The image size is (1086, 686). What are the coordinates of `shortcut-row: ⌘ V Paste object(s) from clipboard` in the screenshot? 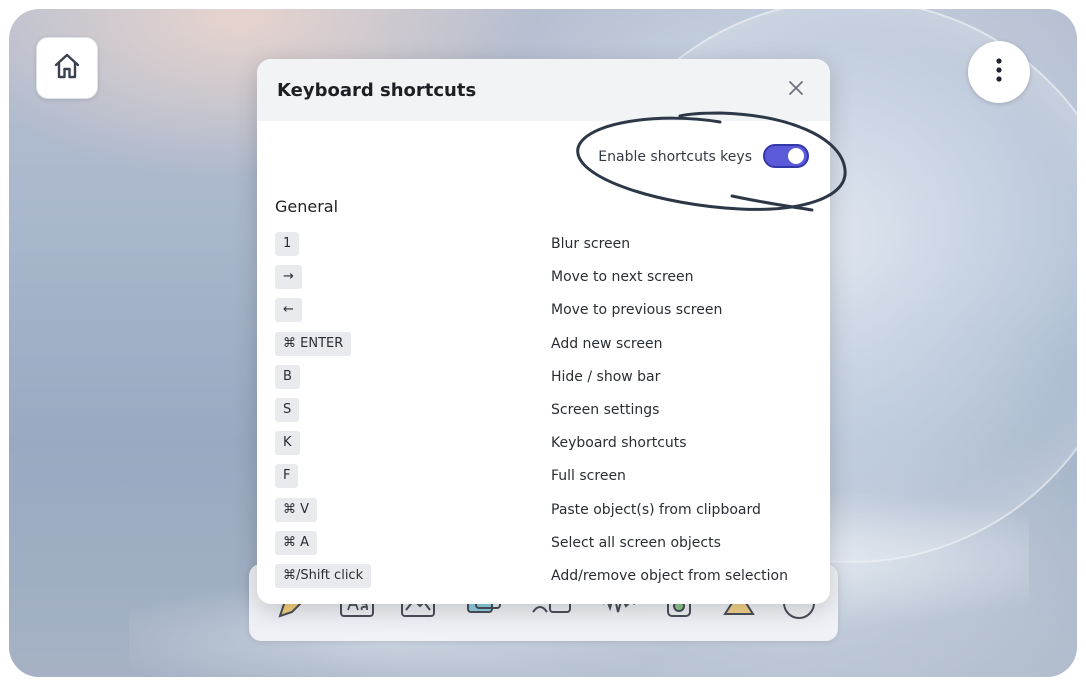 It's located at (545, 514).